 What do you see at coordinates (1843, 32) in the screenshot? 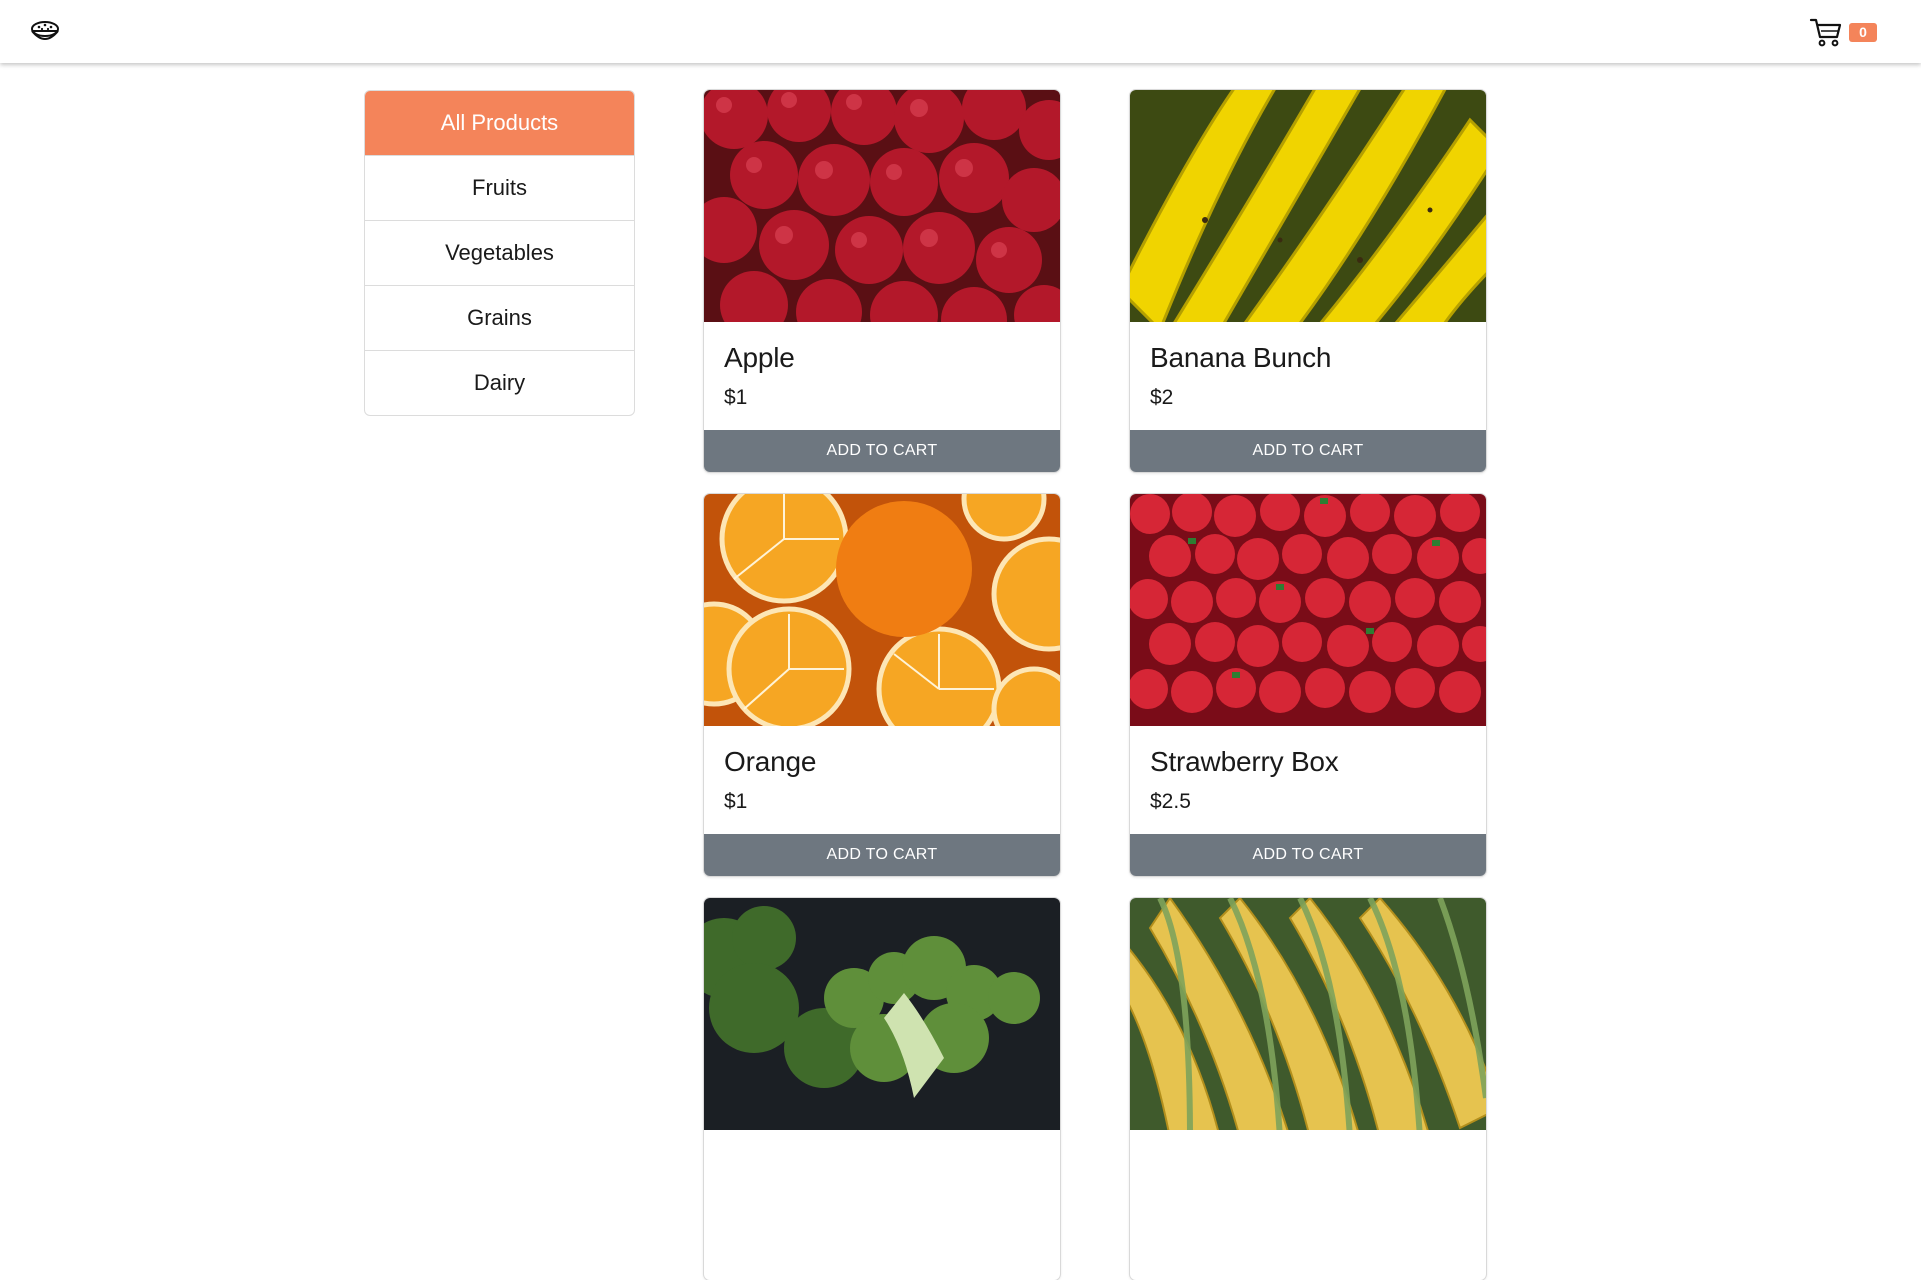
I see `cart-button: 0` at bounding box center [1843, 32].